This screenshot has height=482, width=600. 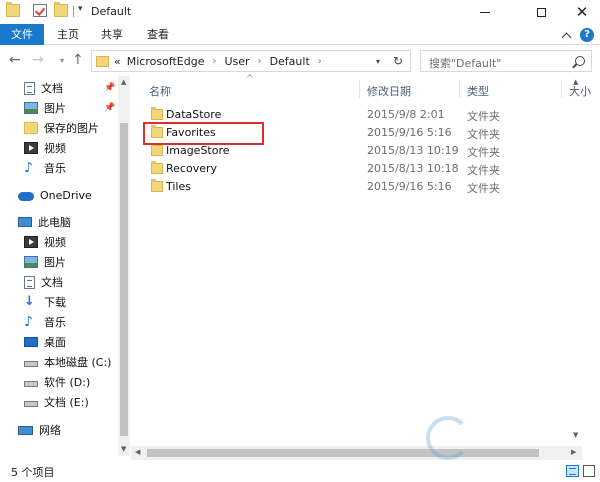 I want to click on nav-pane-scrollbar: ▲ ▼, so click(x=124, y=266).